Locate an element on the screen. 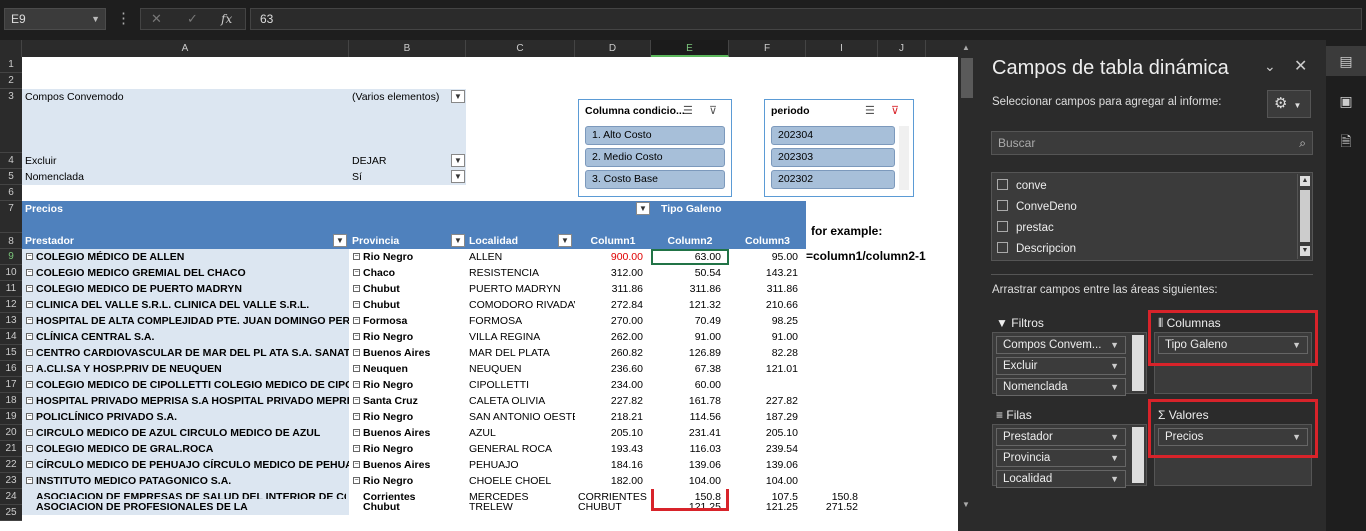 The width and height of the screenshot is (1366, 531). localidad-cell: CIPOLLETTI is located at coordinates (520, 385).